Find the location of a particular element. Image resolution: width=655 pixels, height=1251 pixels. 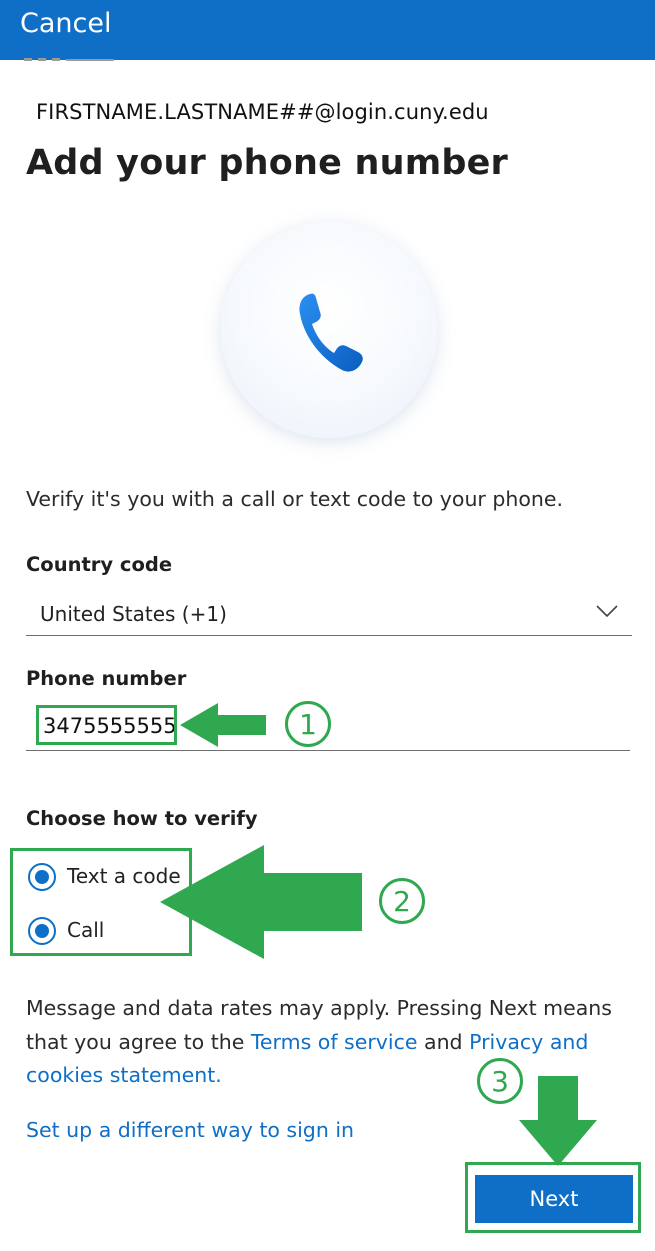

logo-fragment is located at coordinates (84, 61).